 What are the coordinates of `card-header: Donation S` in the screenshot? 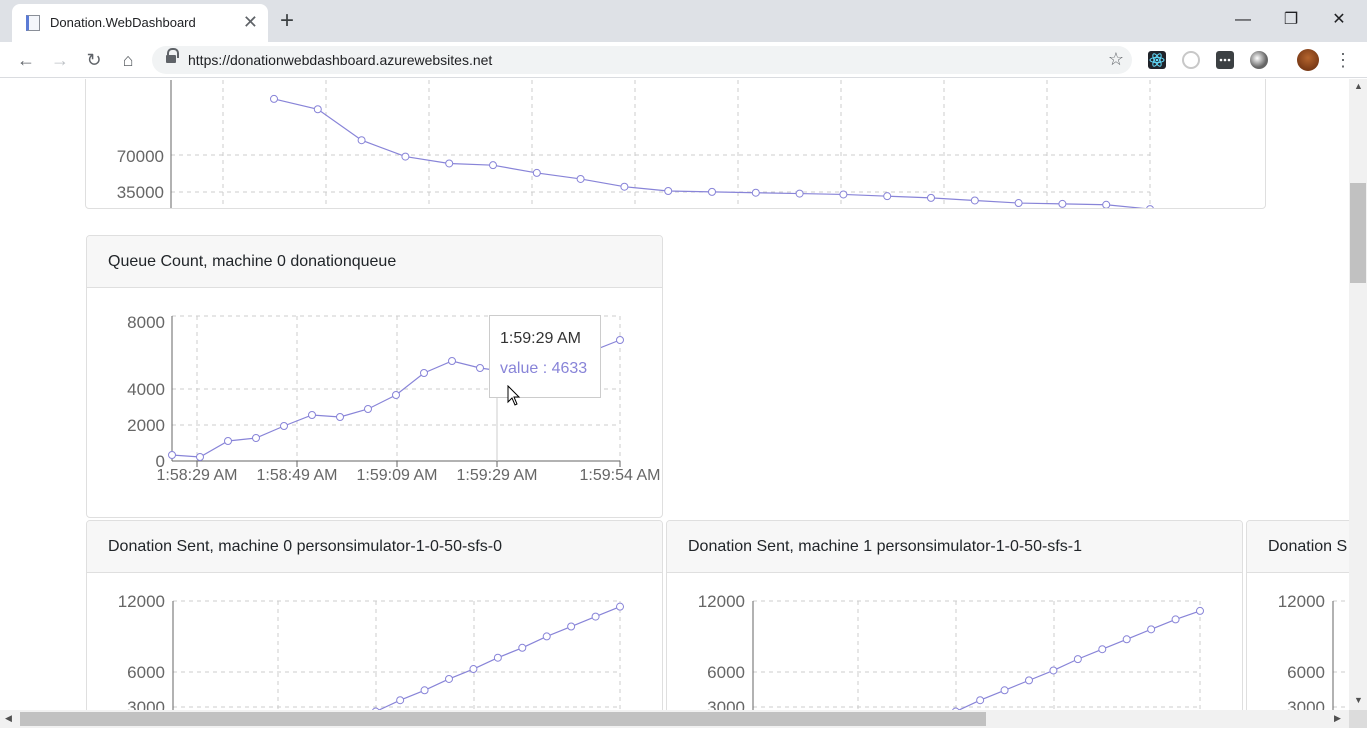 It's located at (1298, 547).